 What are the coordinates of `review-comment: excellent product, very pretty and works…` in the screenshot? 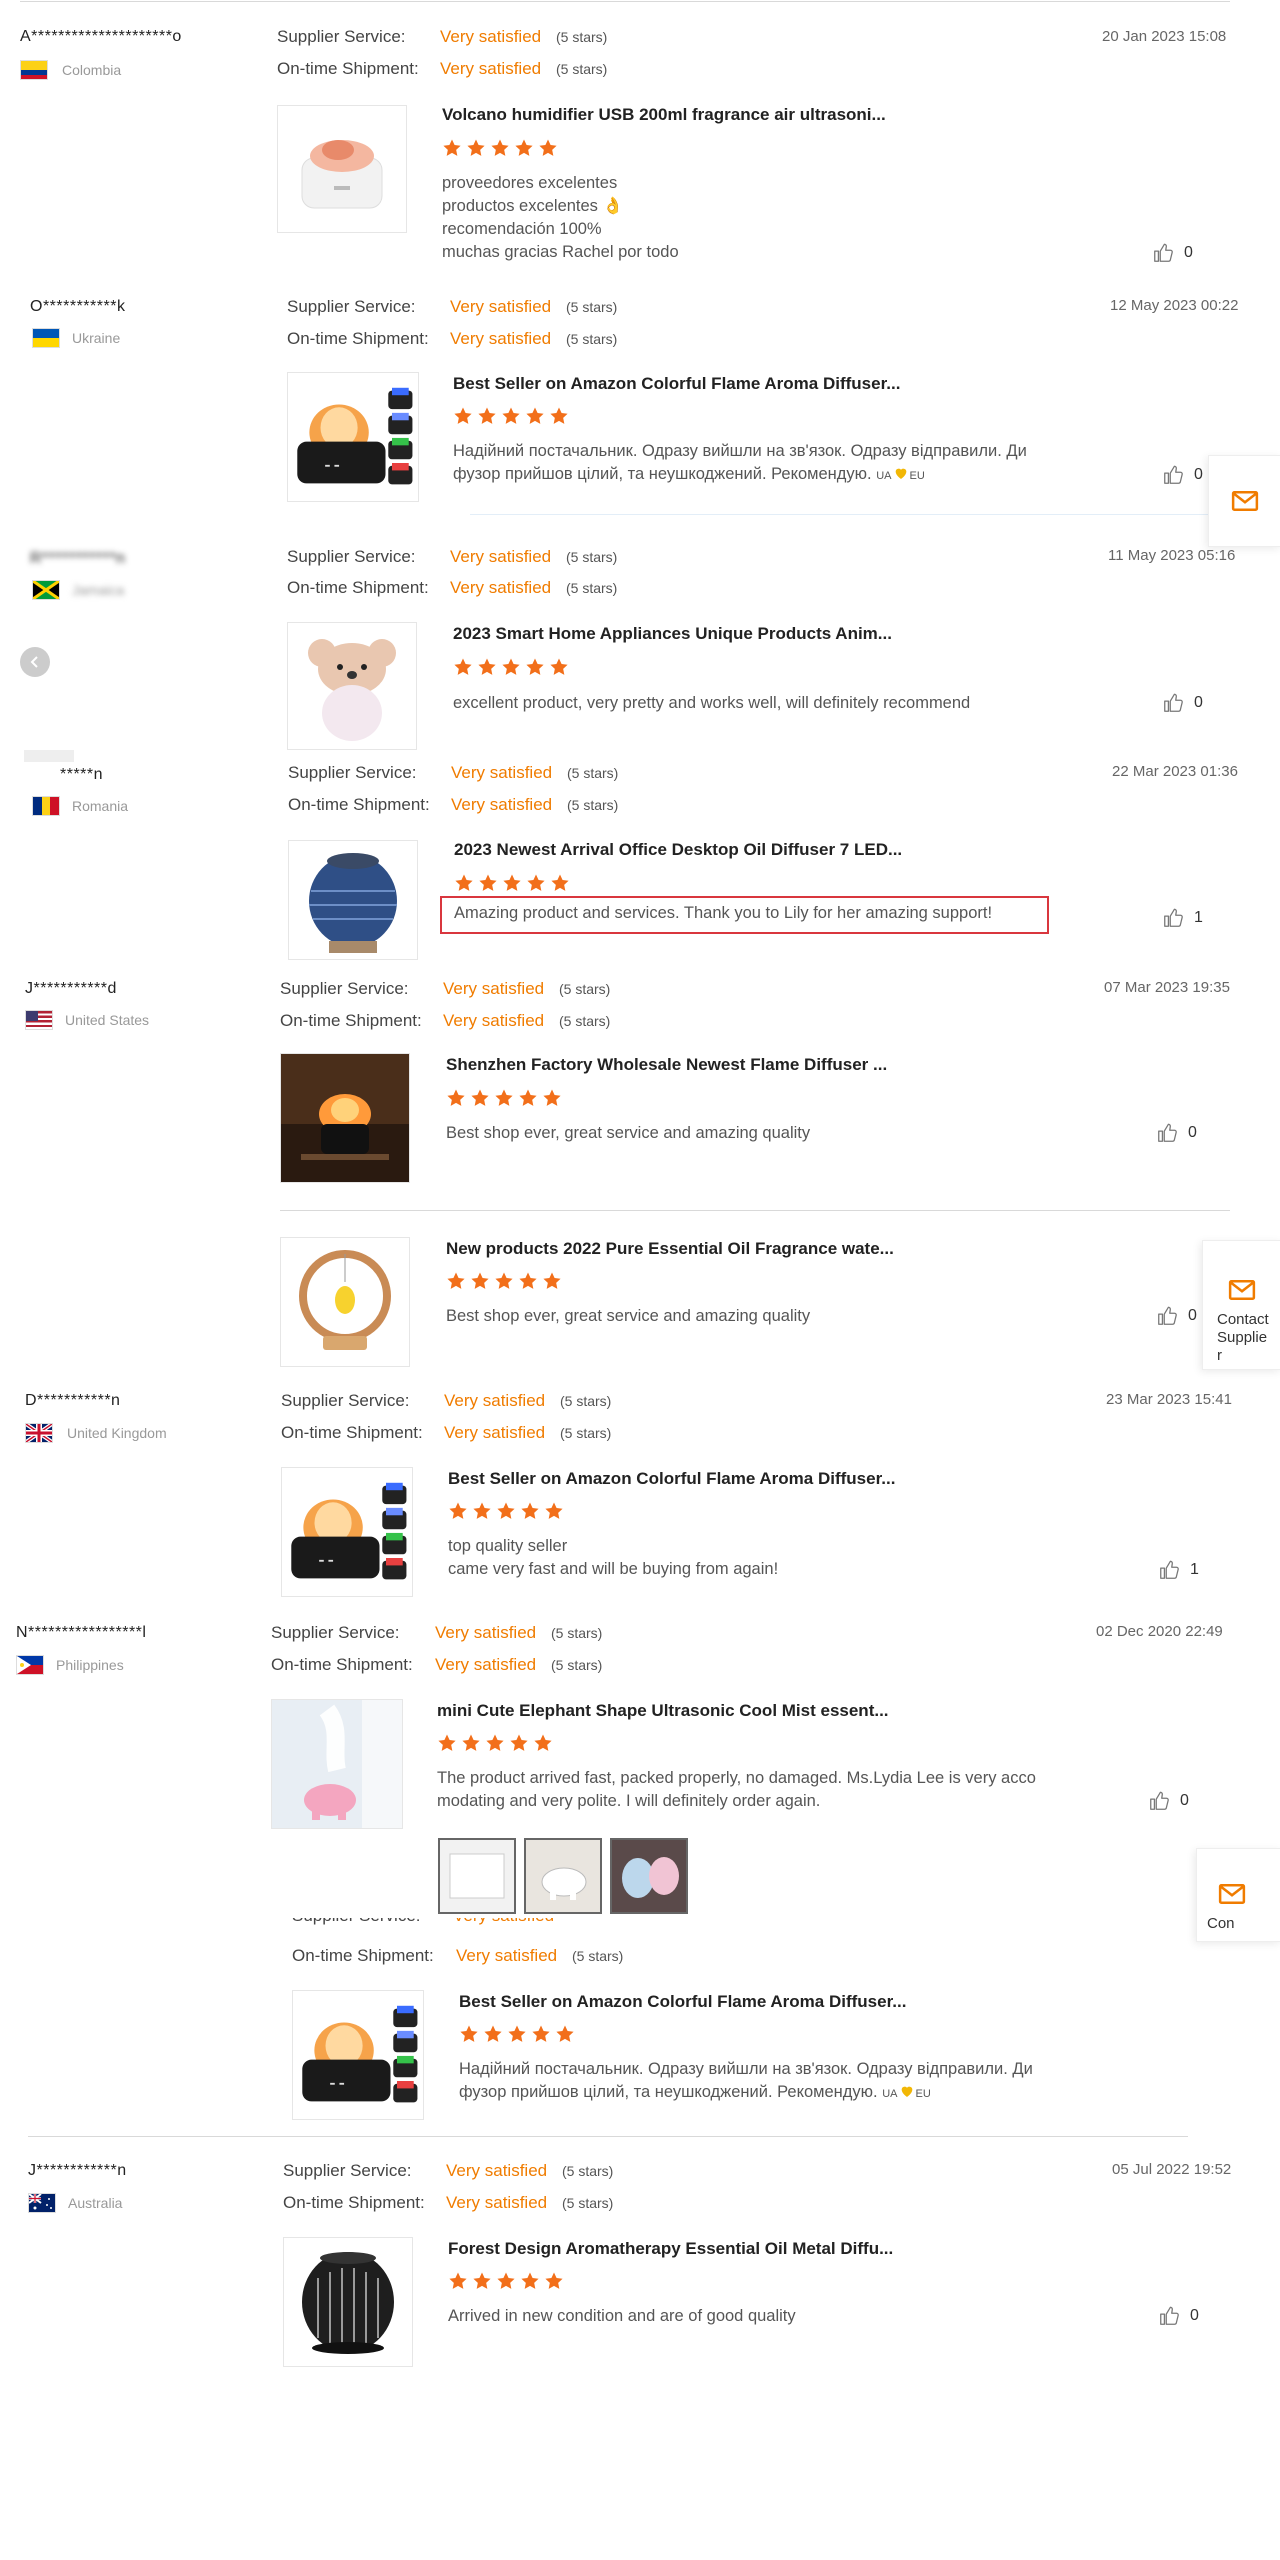 It's located at (711, 703).